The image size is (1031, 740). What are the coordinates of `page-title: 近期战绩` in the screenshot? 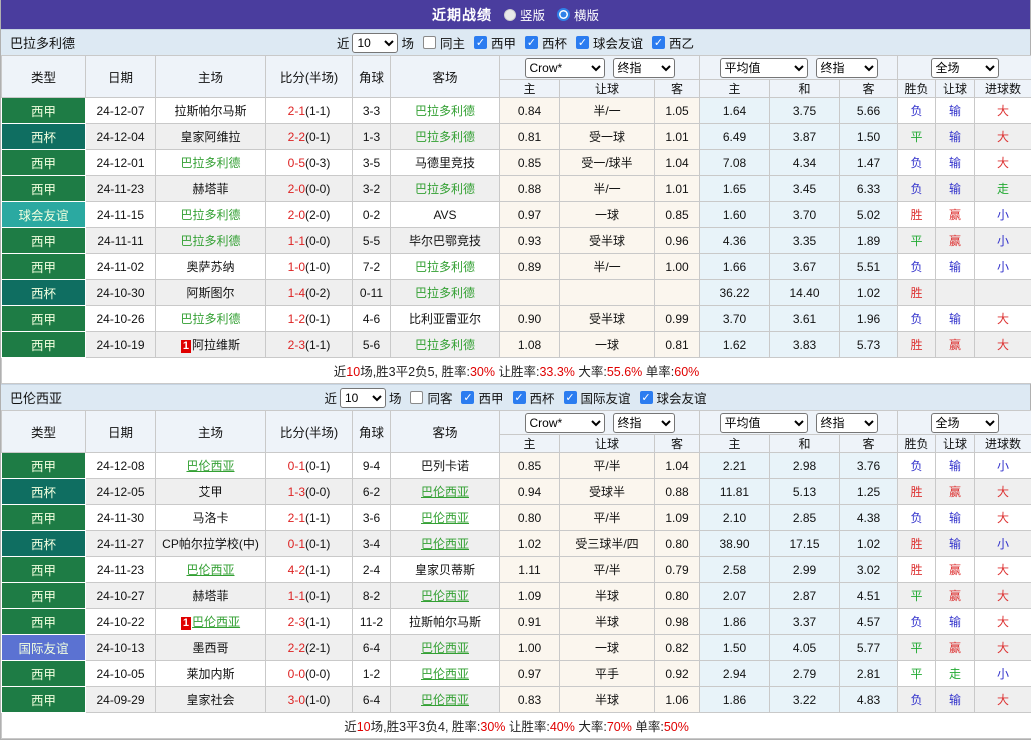 It's located at (462, 15).